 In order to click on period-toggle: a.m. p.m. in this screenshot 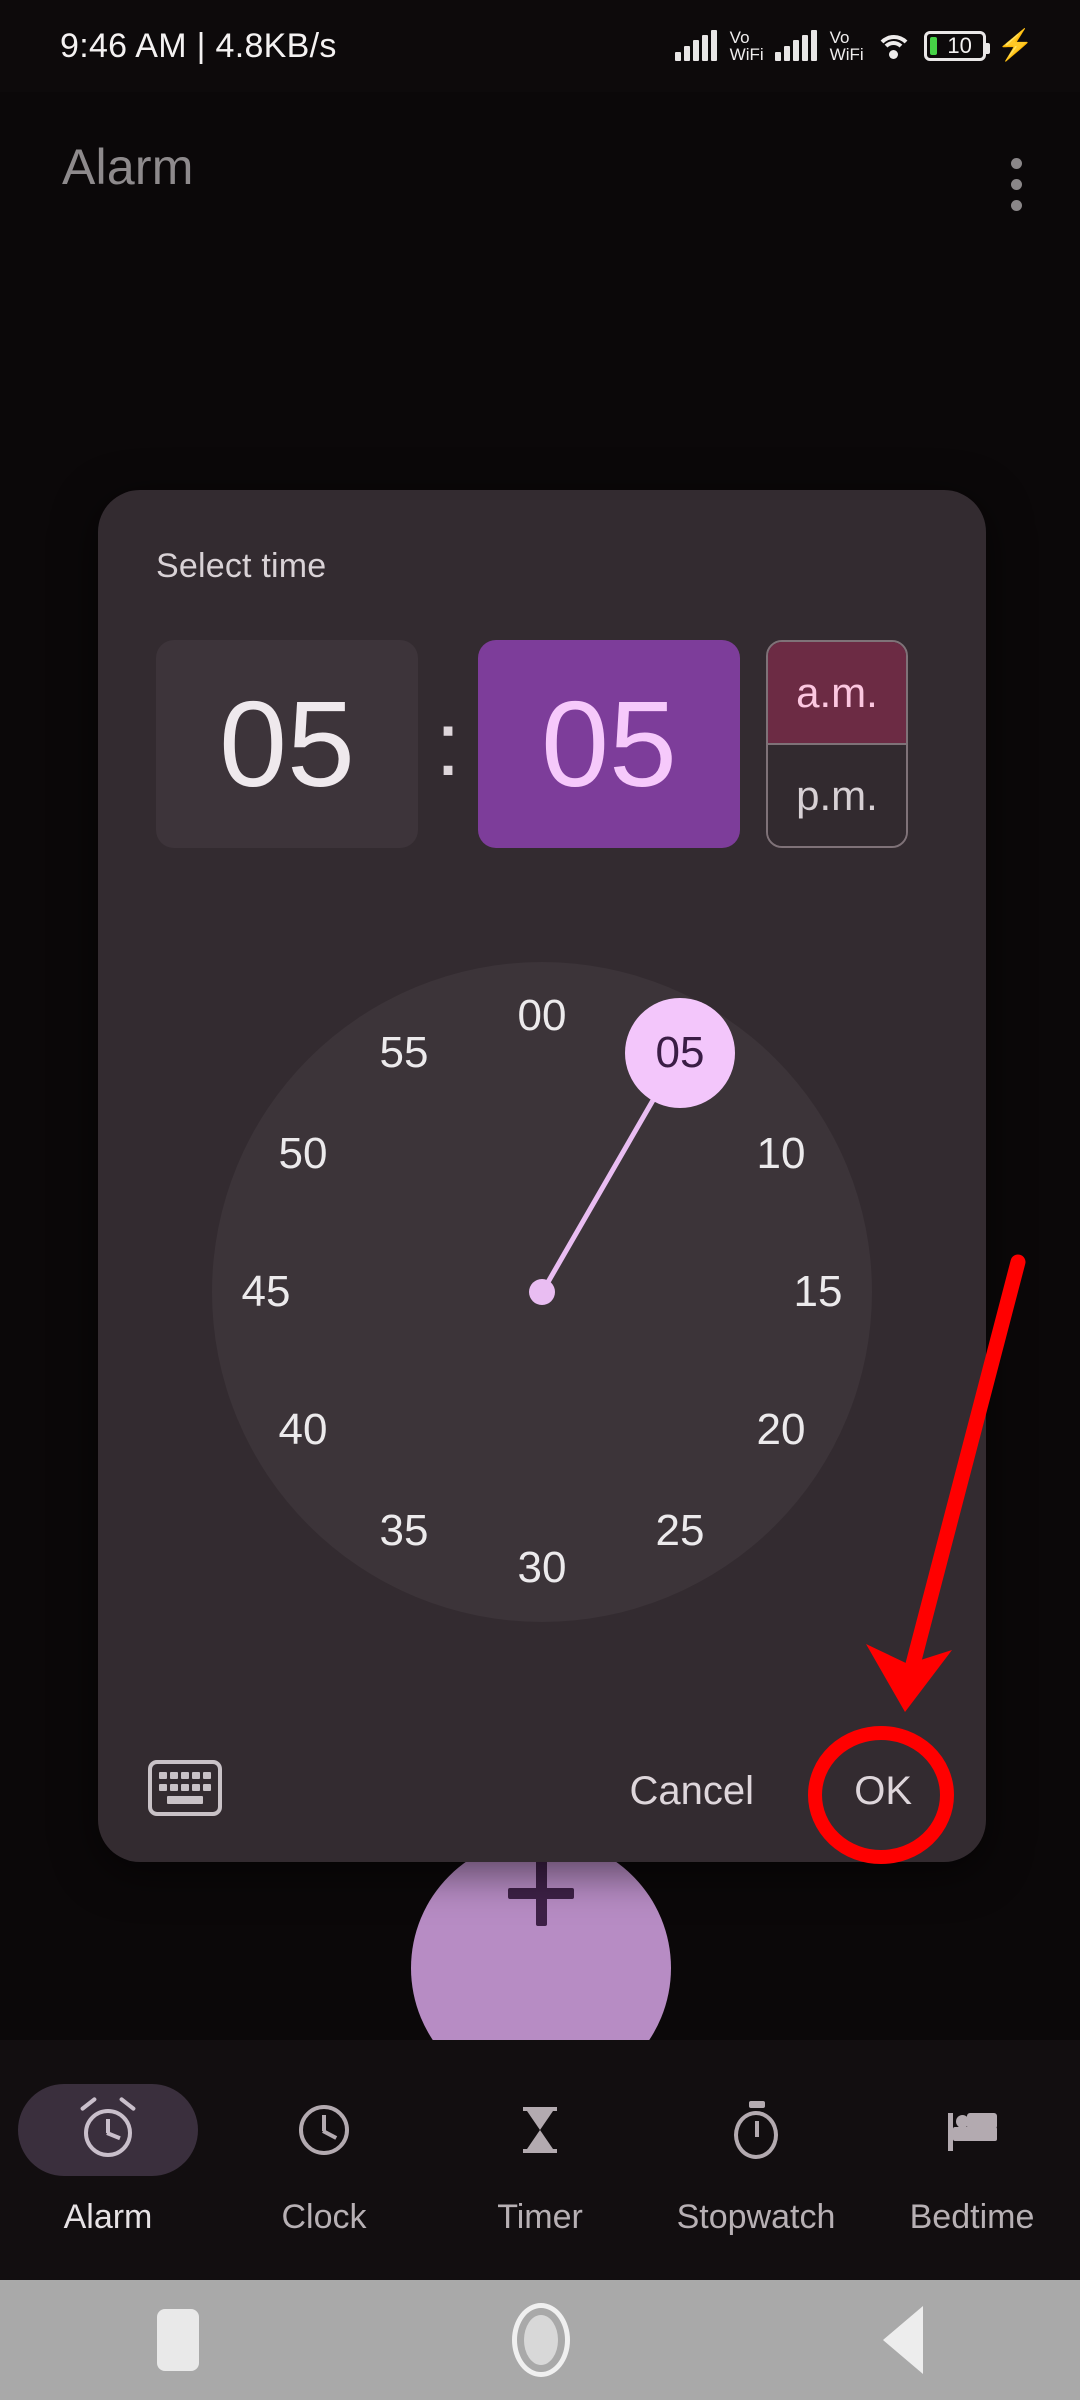, I will do `click(837, 744)`.